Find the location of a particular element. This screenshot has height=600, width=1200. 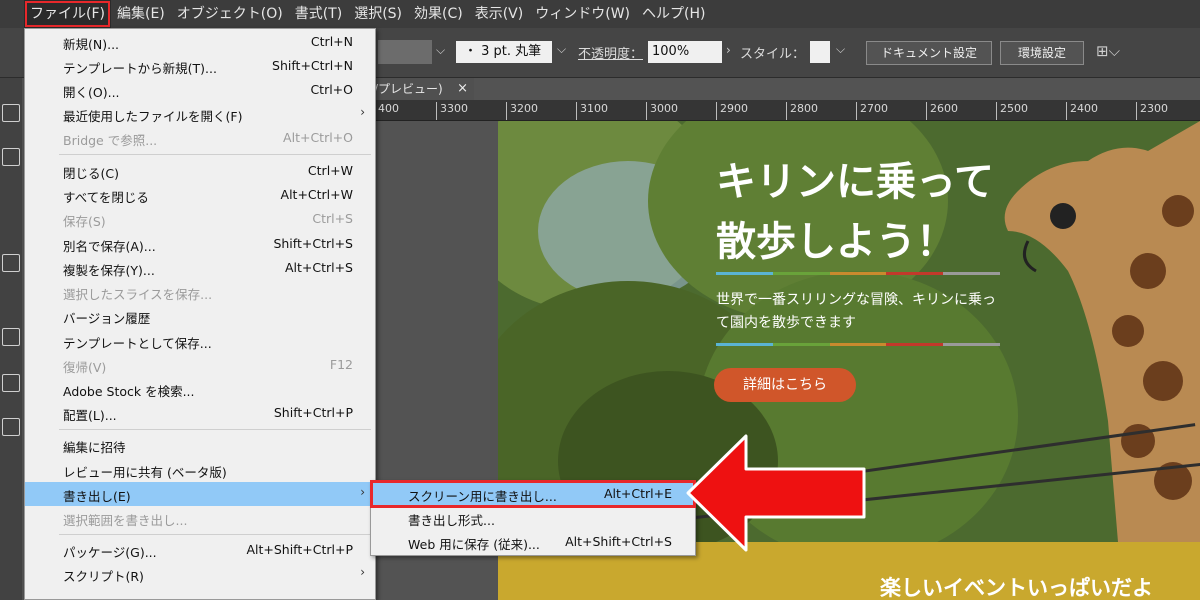

menu-item-share-for-review: レビュー用に共有 (ベータ版) is located at coordinates (200, 470).